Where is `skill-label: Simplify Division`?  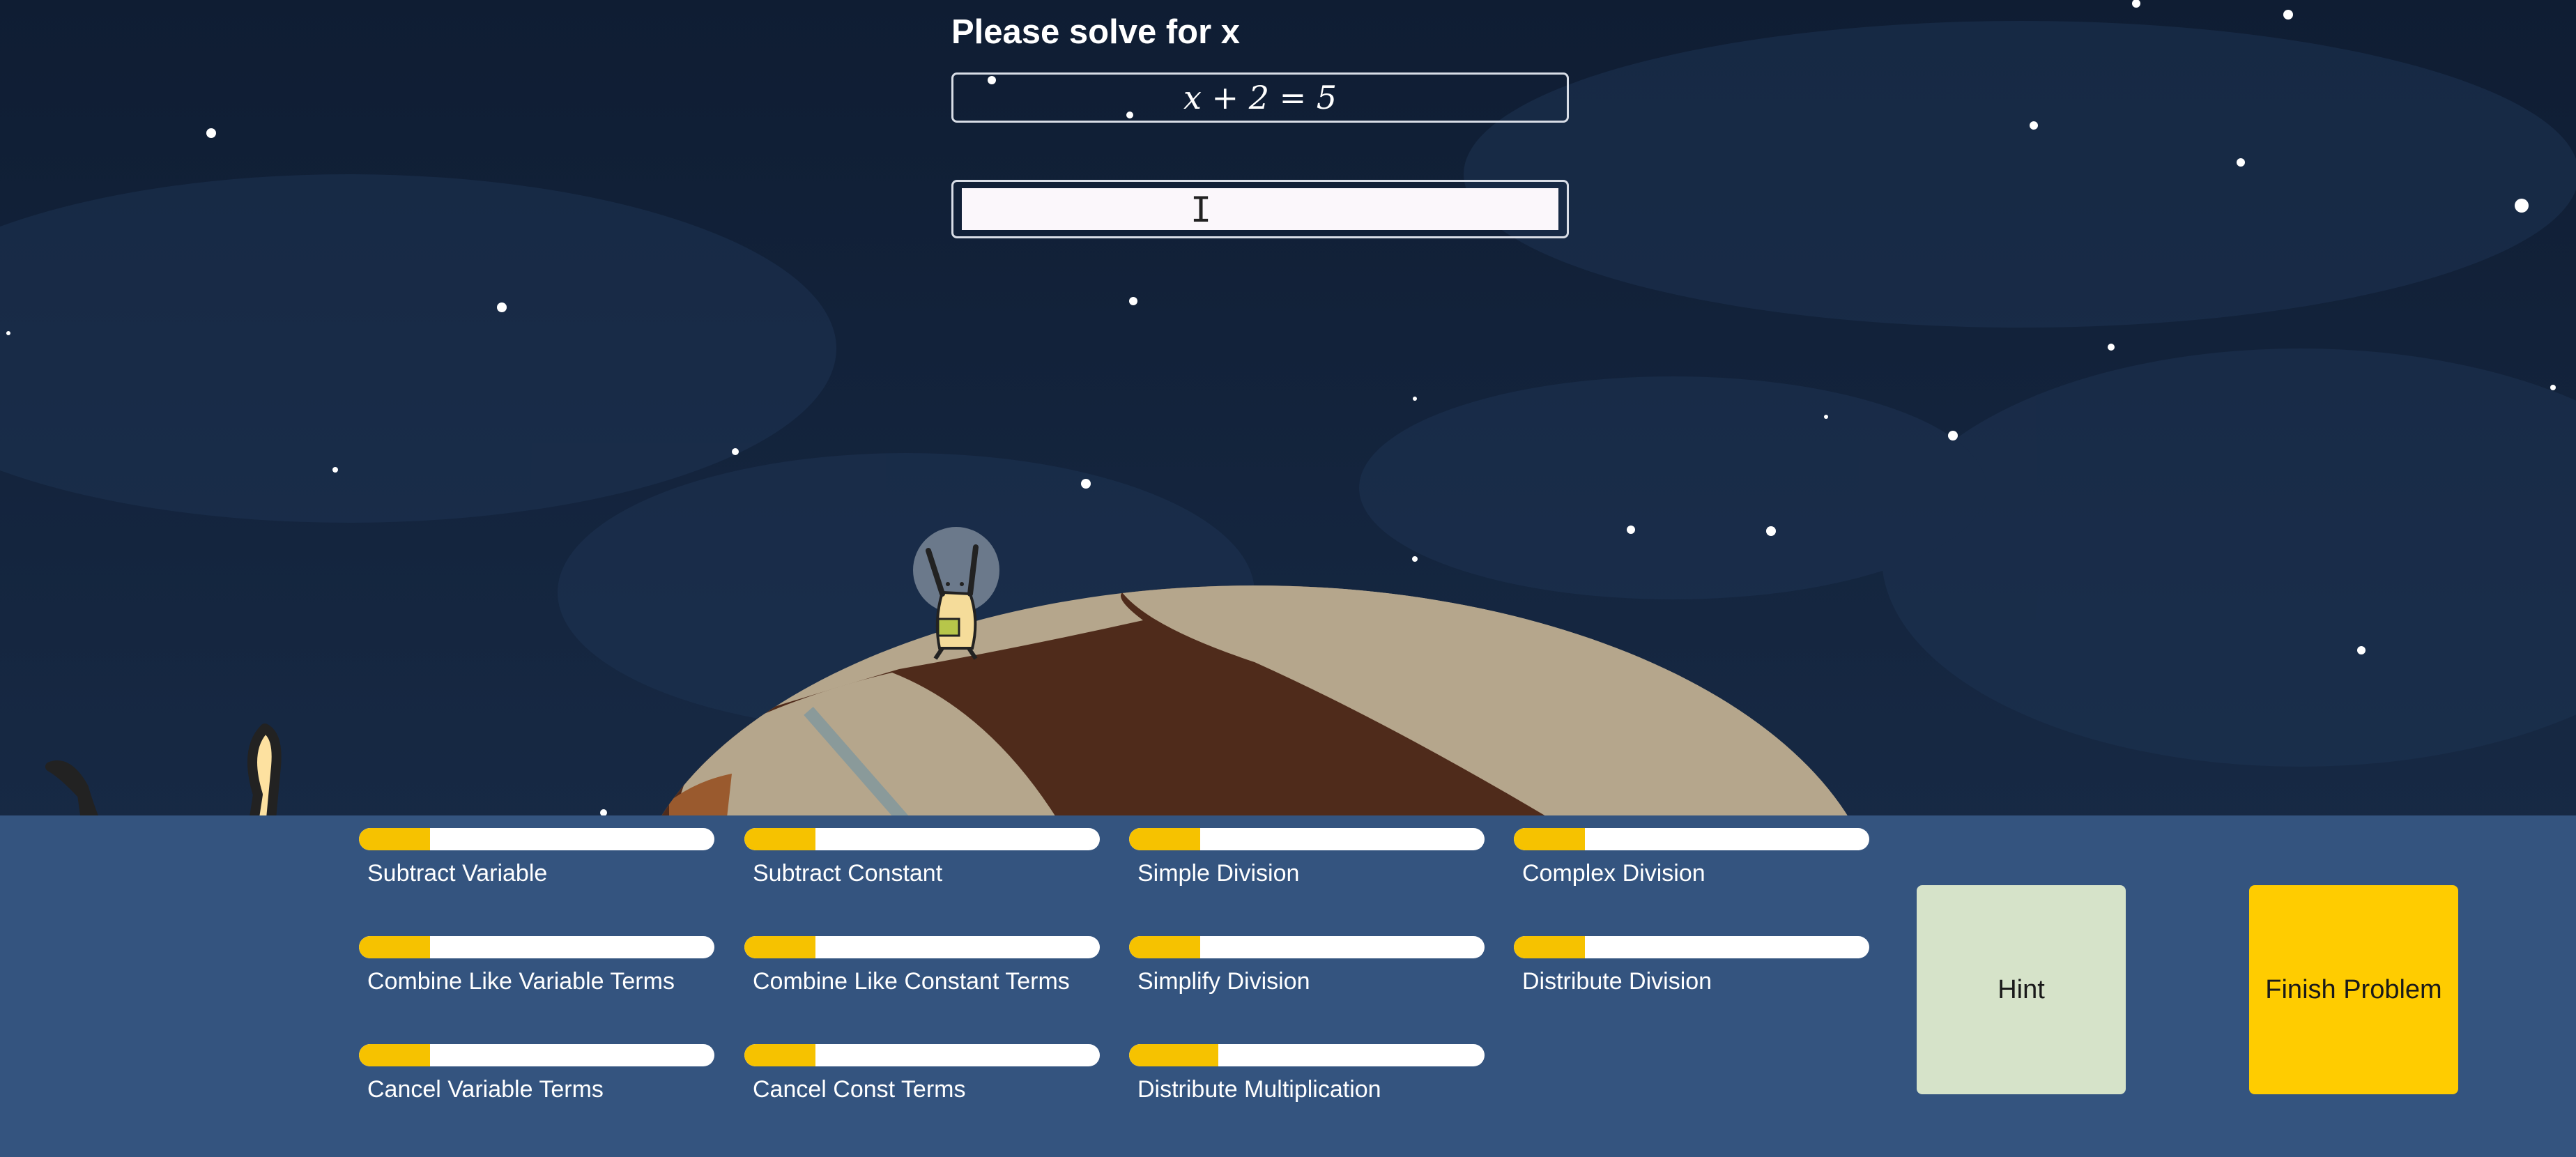
skill-label: Simplify Division is located at coordinates (1223, 981).